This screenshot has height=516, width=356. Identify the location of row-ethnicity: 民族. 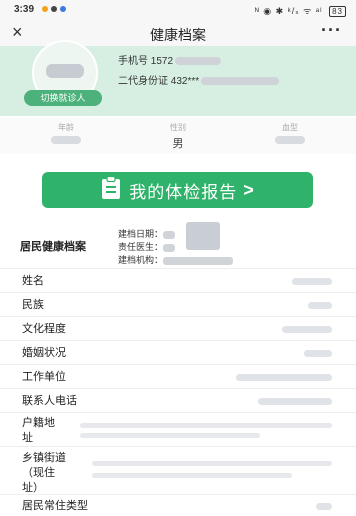
(178, 304).